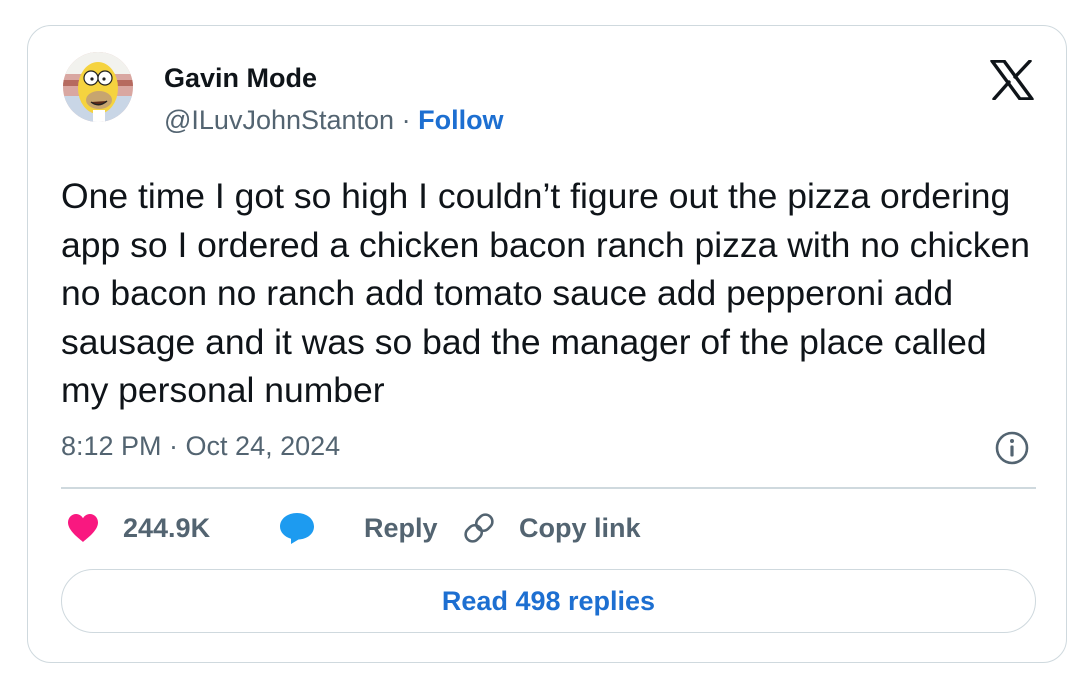  I want to click on info-icon, so click(1012, 448).